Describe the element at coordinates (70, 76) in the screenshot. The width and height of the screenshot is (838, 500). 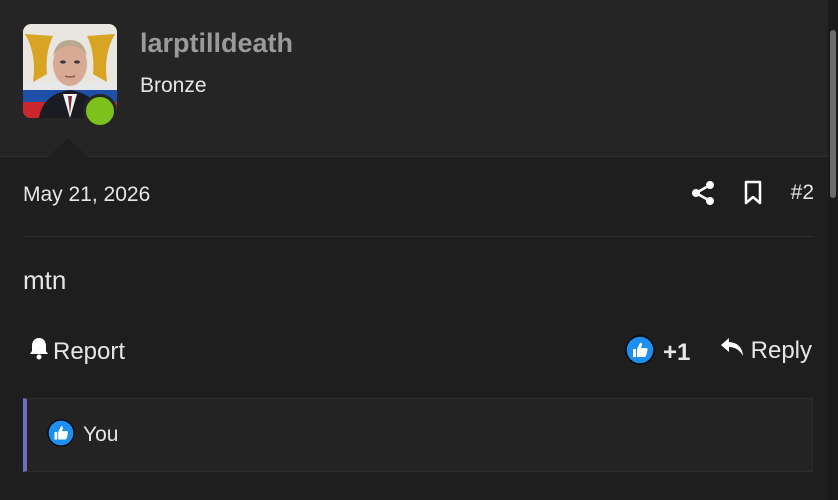
I see `avatar` at that location.